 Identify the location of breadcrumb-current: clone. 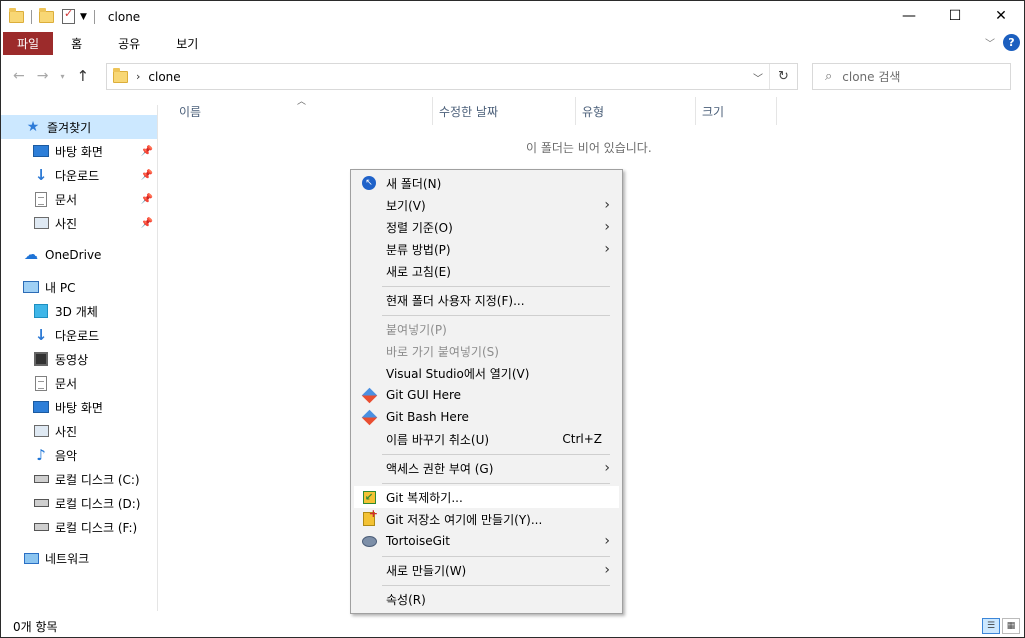
(164, 77).